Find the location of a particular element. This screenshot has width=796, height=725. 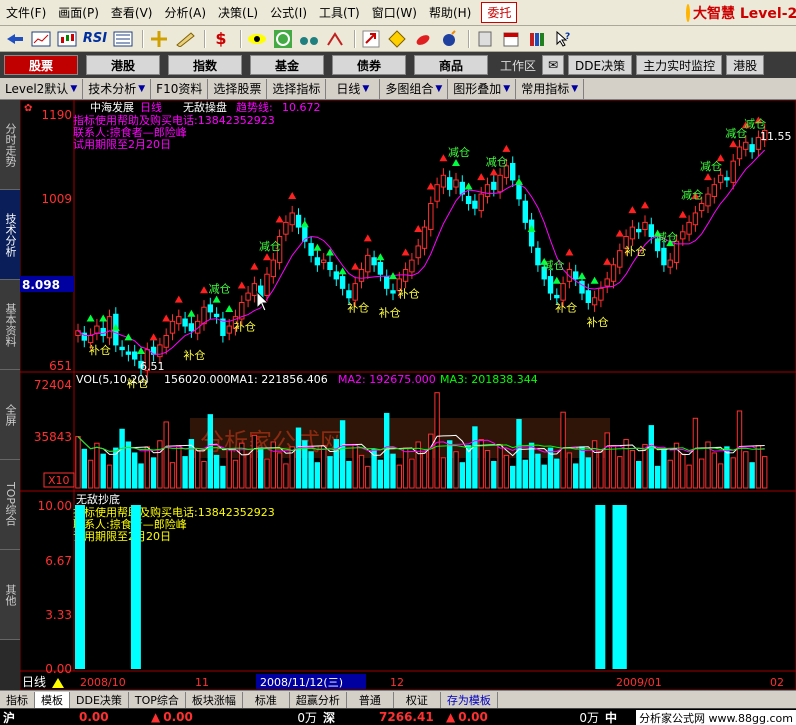

kline-chart-icon is located at coordinates (67, 39).